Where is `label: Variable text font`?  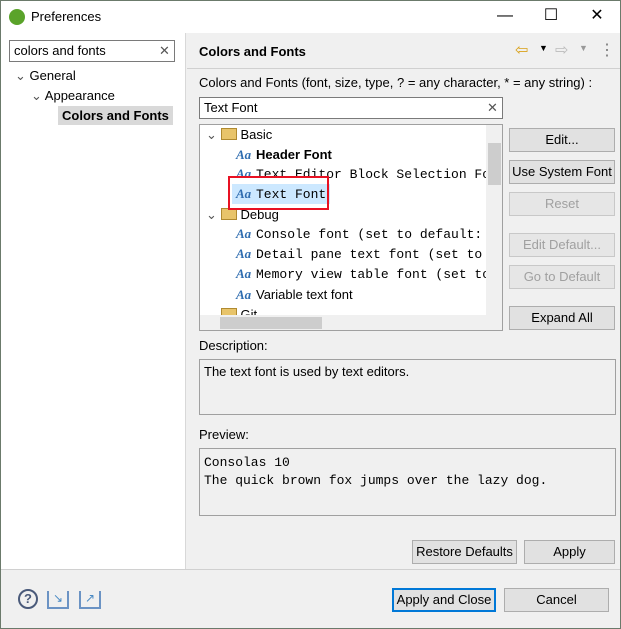
label: Variable text font is located at coordinates (304, 294).